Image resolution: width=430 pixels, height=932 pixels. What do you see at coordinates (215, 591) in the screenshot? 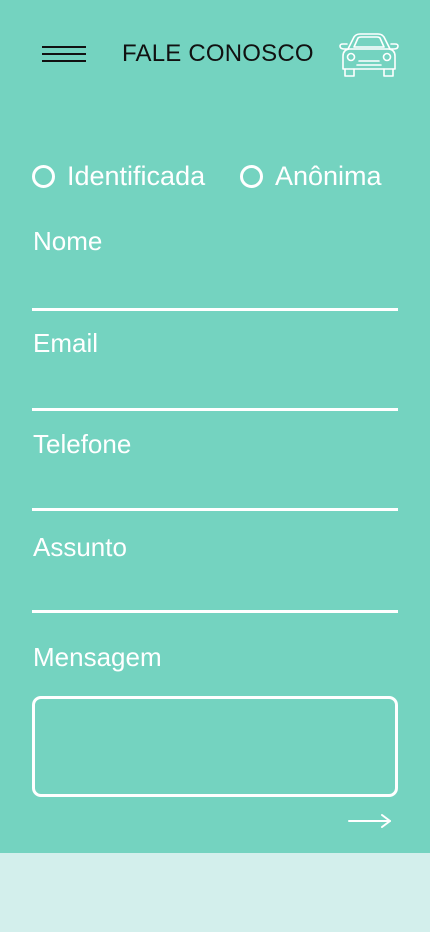
I see `subject-input` at bounding box center [215, 591].